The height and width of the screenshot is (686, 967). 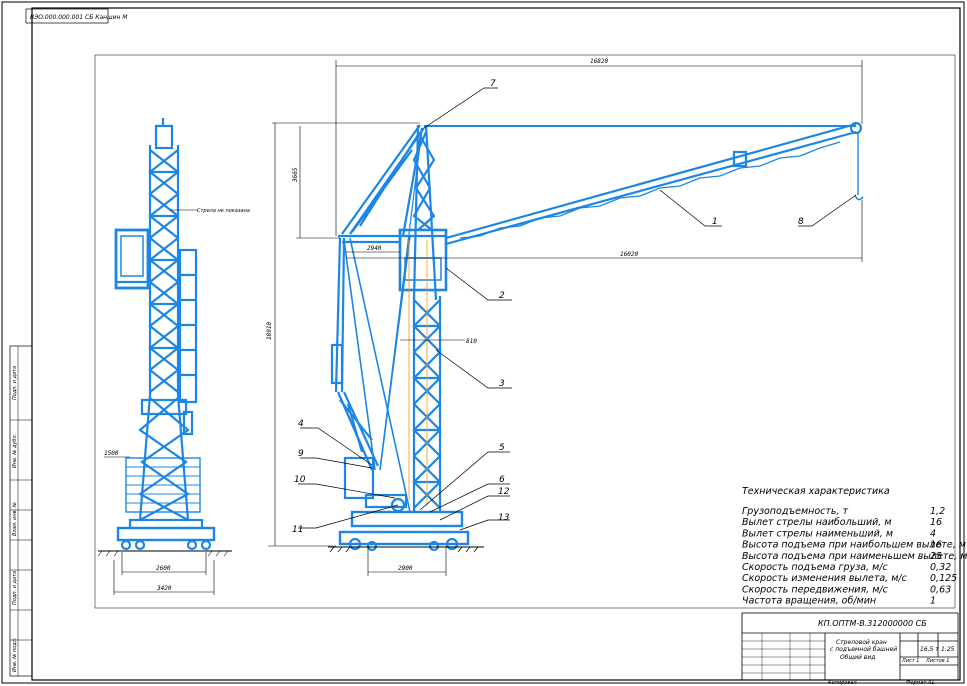 What do you see at coordinates (809, 601) in the screenshot?
I see `spec-label: Частота вращения, об/мин` at bounding box center [809, 601].